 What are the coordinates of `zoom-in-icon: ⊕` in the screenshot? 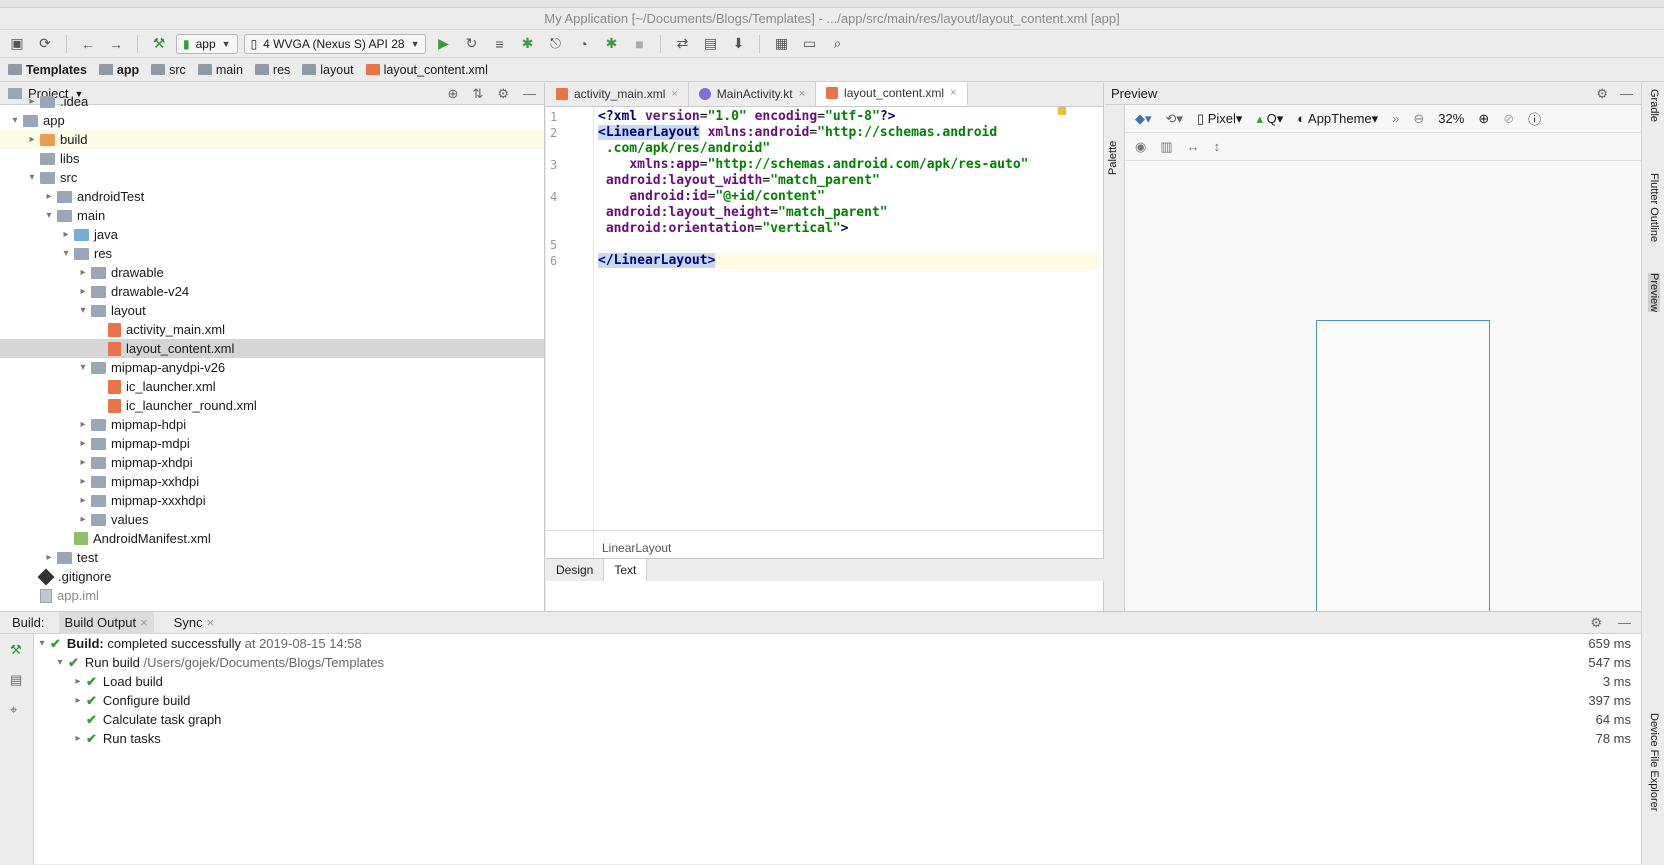 It's located at (1483, 119).